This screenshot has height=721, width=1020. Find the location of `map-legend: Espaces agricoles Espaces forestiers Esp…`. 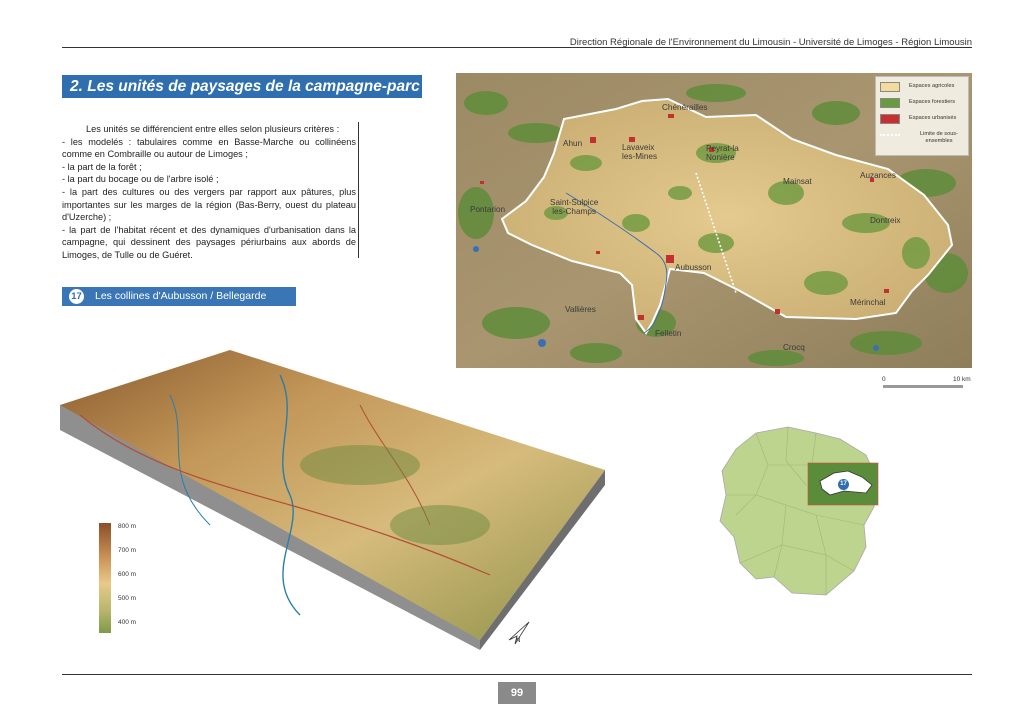

map-legend: Espaces agricoles Espaces forestiers Esp… is located at coordinates (922, 116).